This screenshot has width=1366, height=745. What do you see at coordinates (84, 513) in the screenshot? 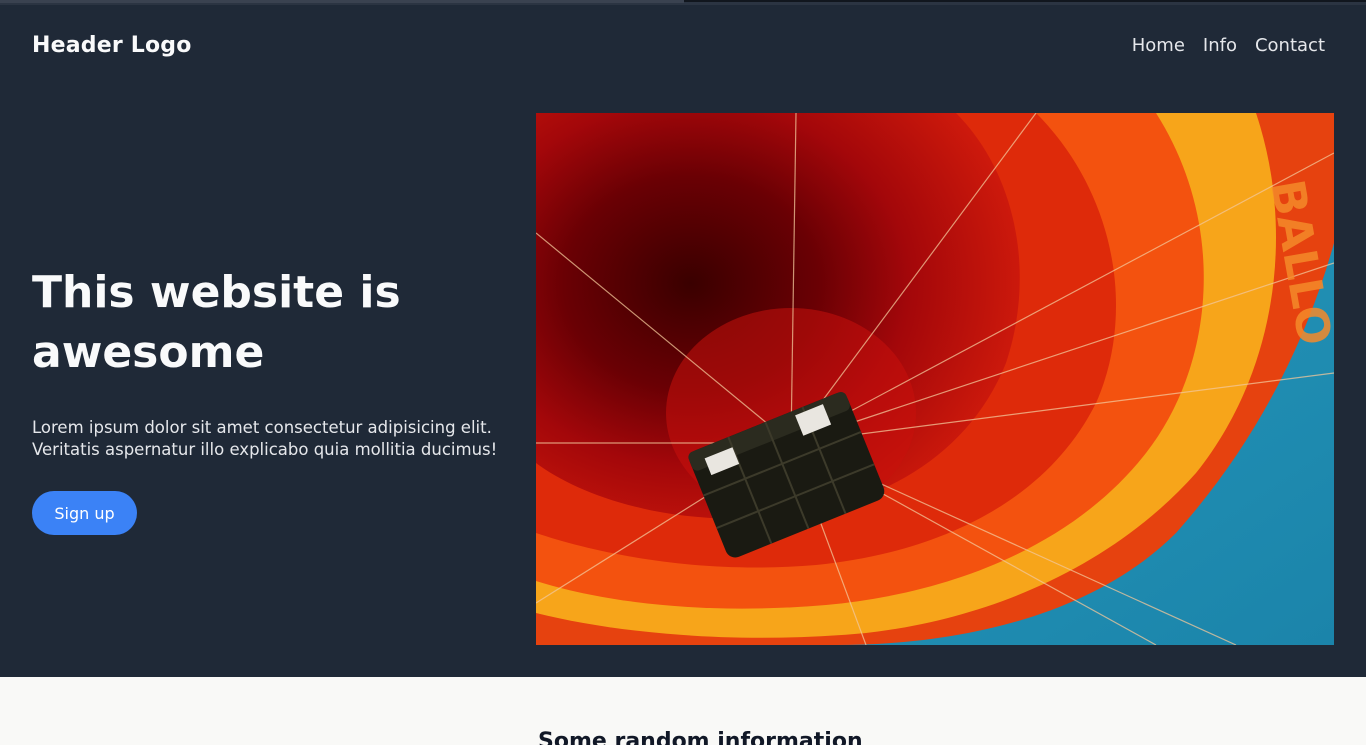
I see `signup-button: Sign up` at bounding box center [84, 513].